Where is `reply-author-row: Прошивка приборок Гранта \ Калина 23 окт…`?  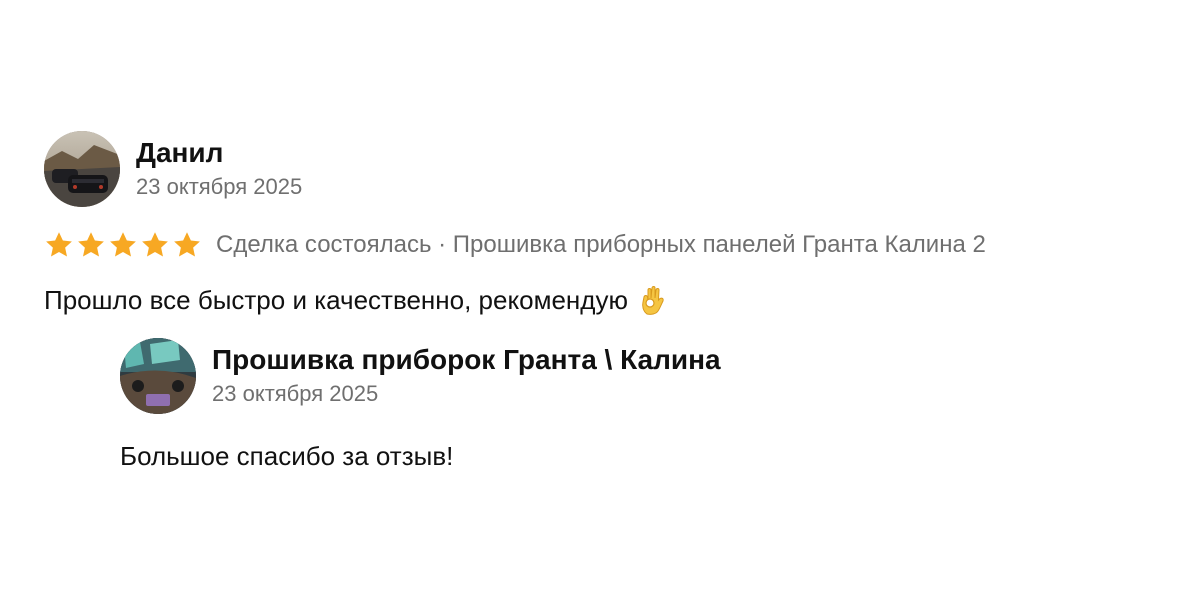
reply-author-row: Прошивка приборок Гранта \ Калина 23 окт… is located at coordinates (620, 376).